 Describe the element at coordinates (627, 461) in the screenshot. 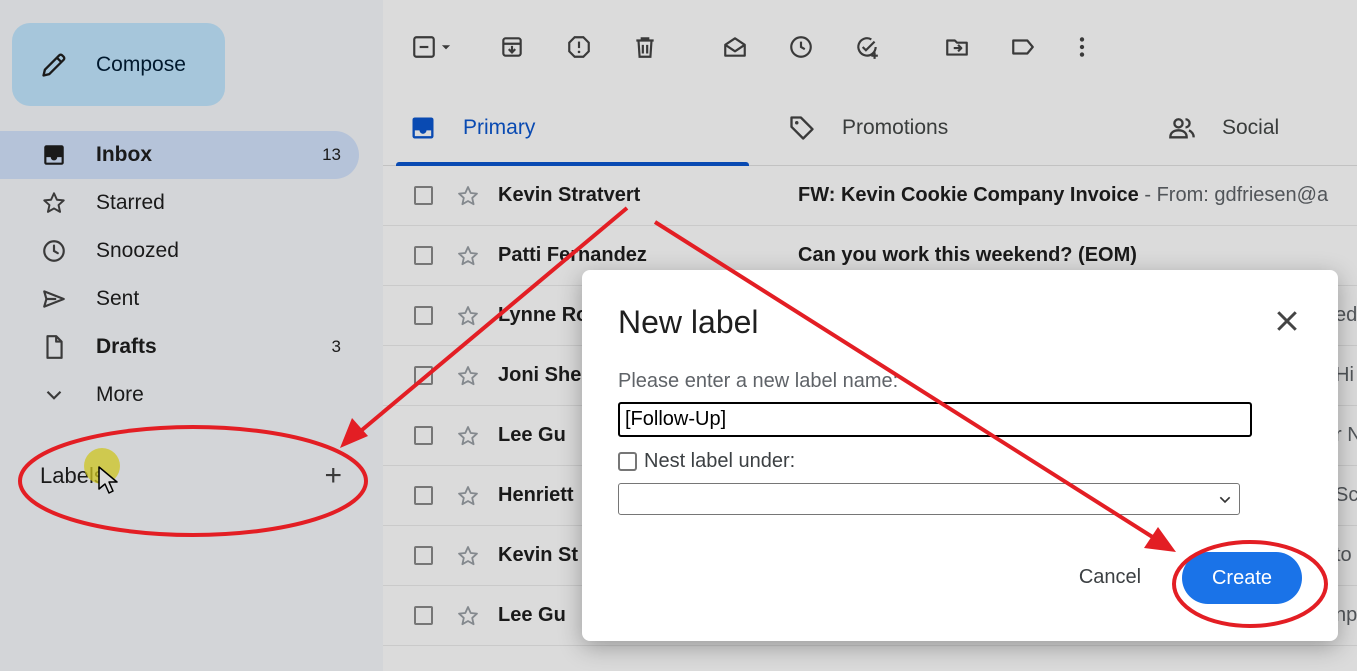

I see `nest-label-checkbox` at that location.